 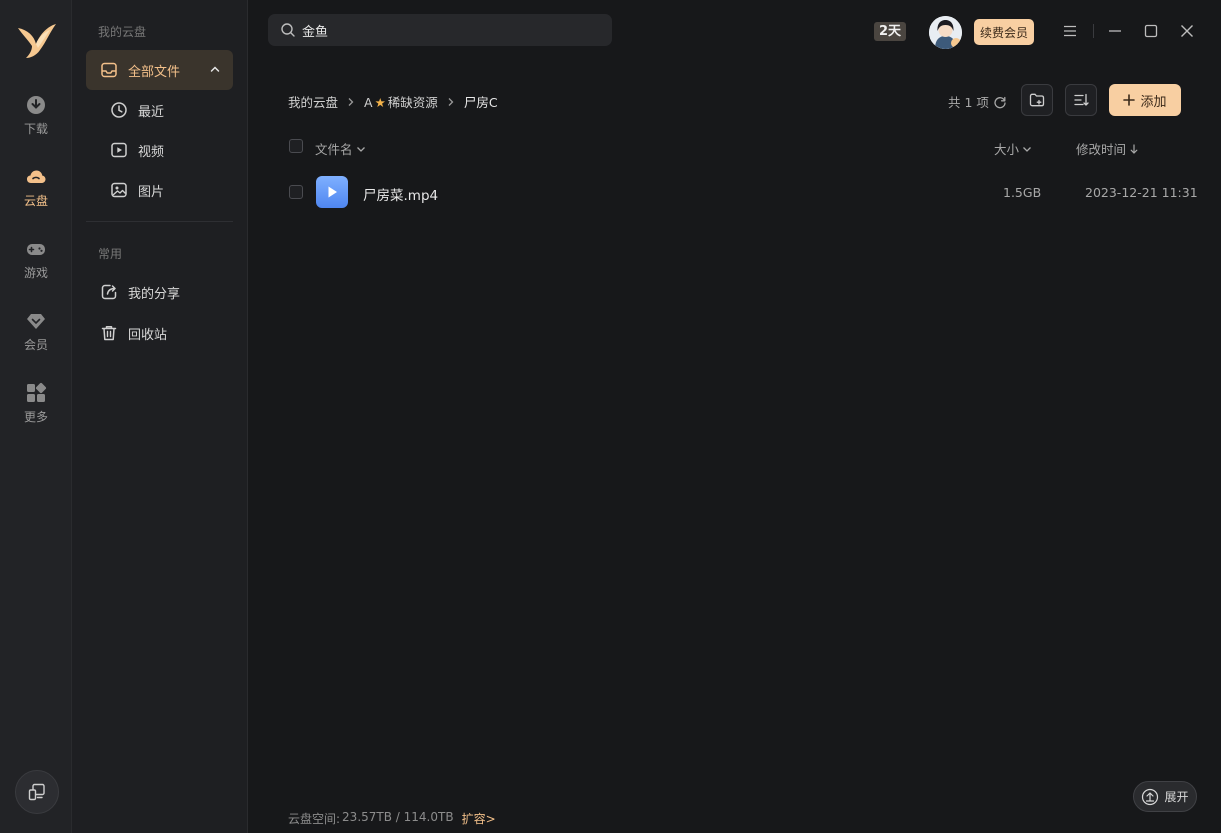 I want to click on item-count-label: 共 1 项, so click(x=968, y=102).